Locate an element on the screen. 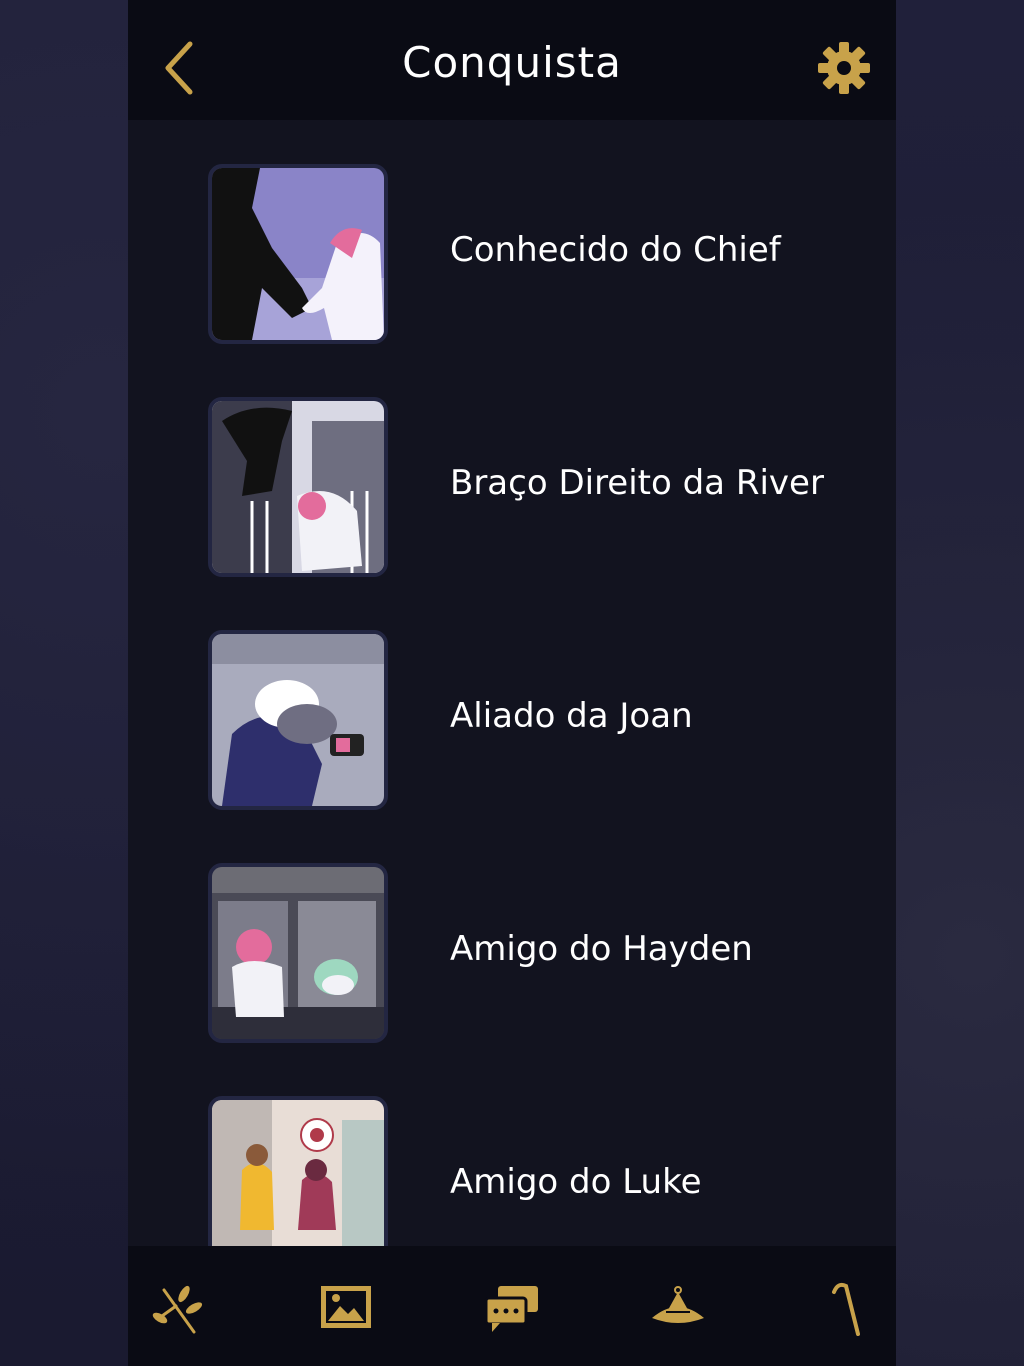  nav-hat-button is located at coordinates (678, 1308).